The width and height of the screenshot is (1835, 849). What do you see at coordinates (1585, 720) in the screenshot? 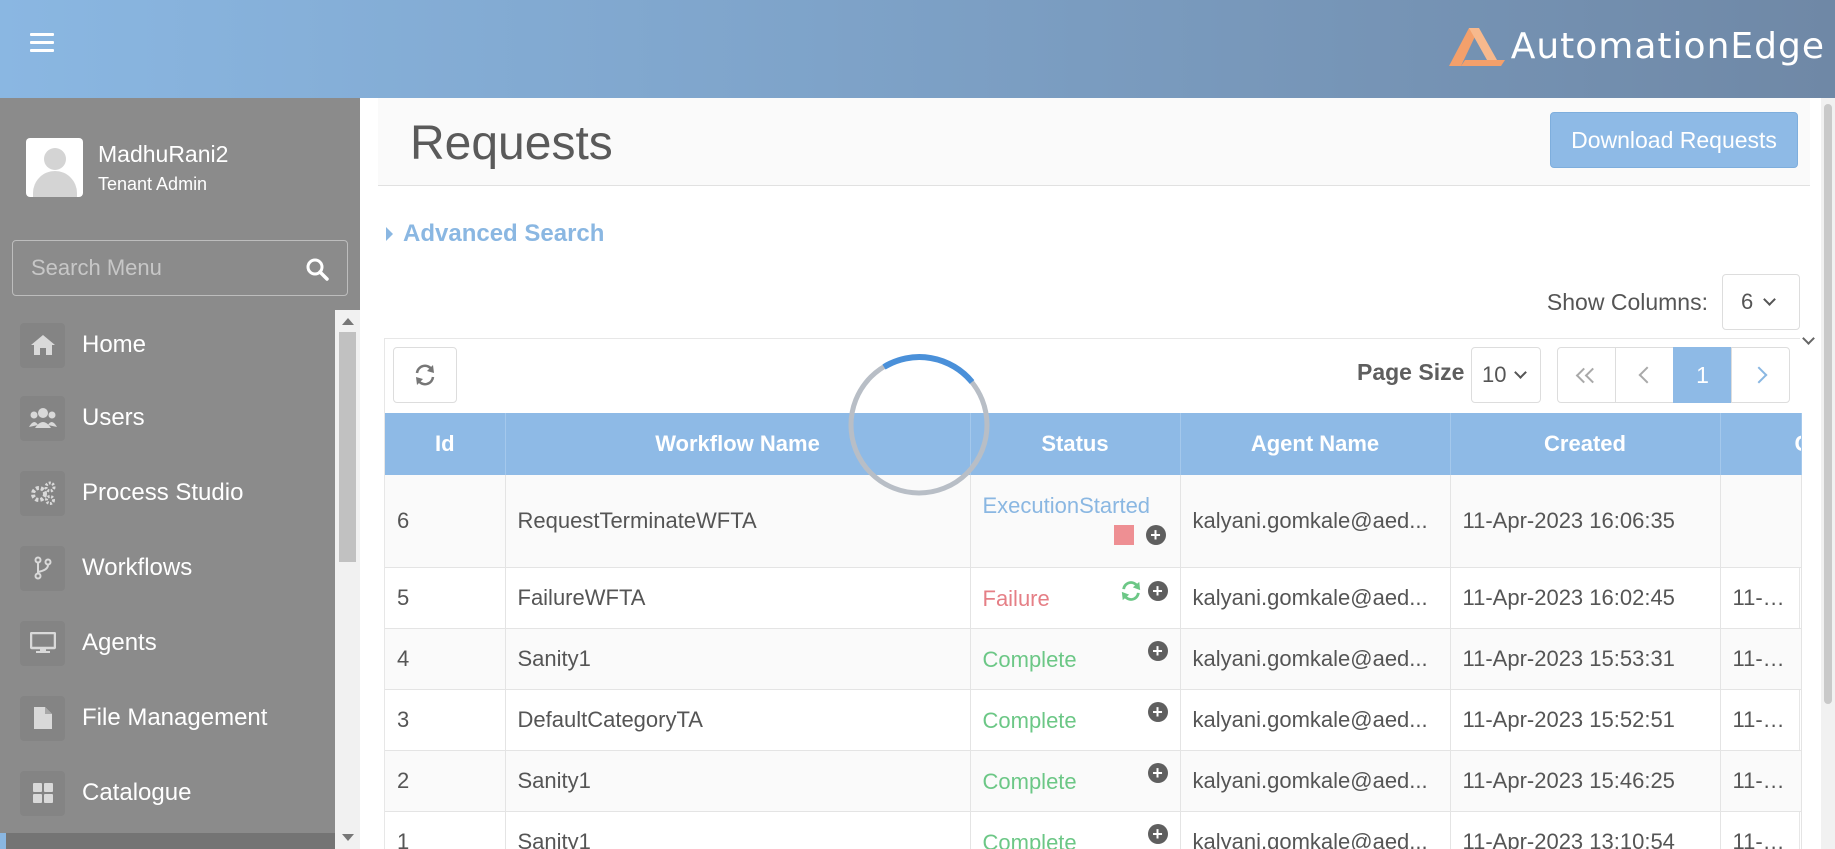
I see `cell-created: 11-Apr-2023 15:52:51` at bounding box center [1585, 720].